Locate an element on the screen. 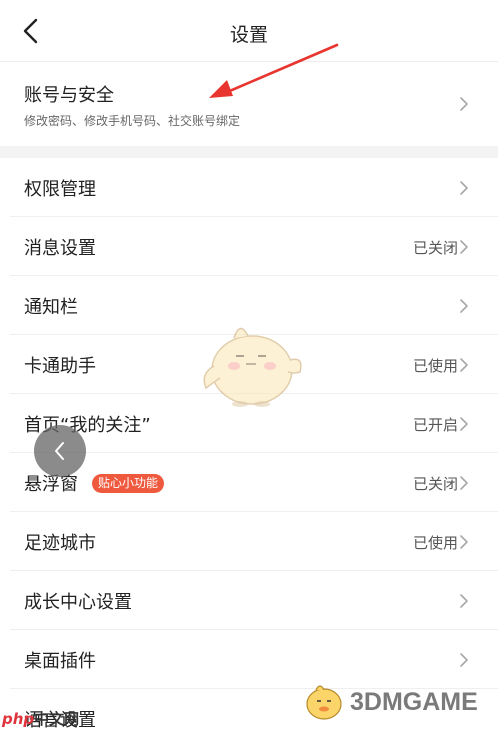 This screenshot has width=498, height=731. section-divider is located at coordinates (249, 152).